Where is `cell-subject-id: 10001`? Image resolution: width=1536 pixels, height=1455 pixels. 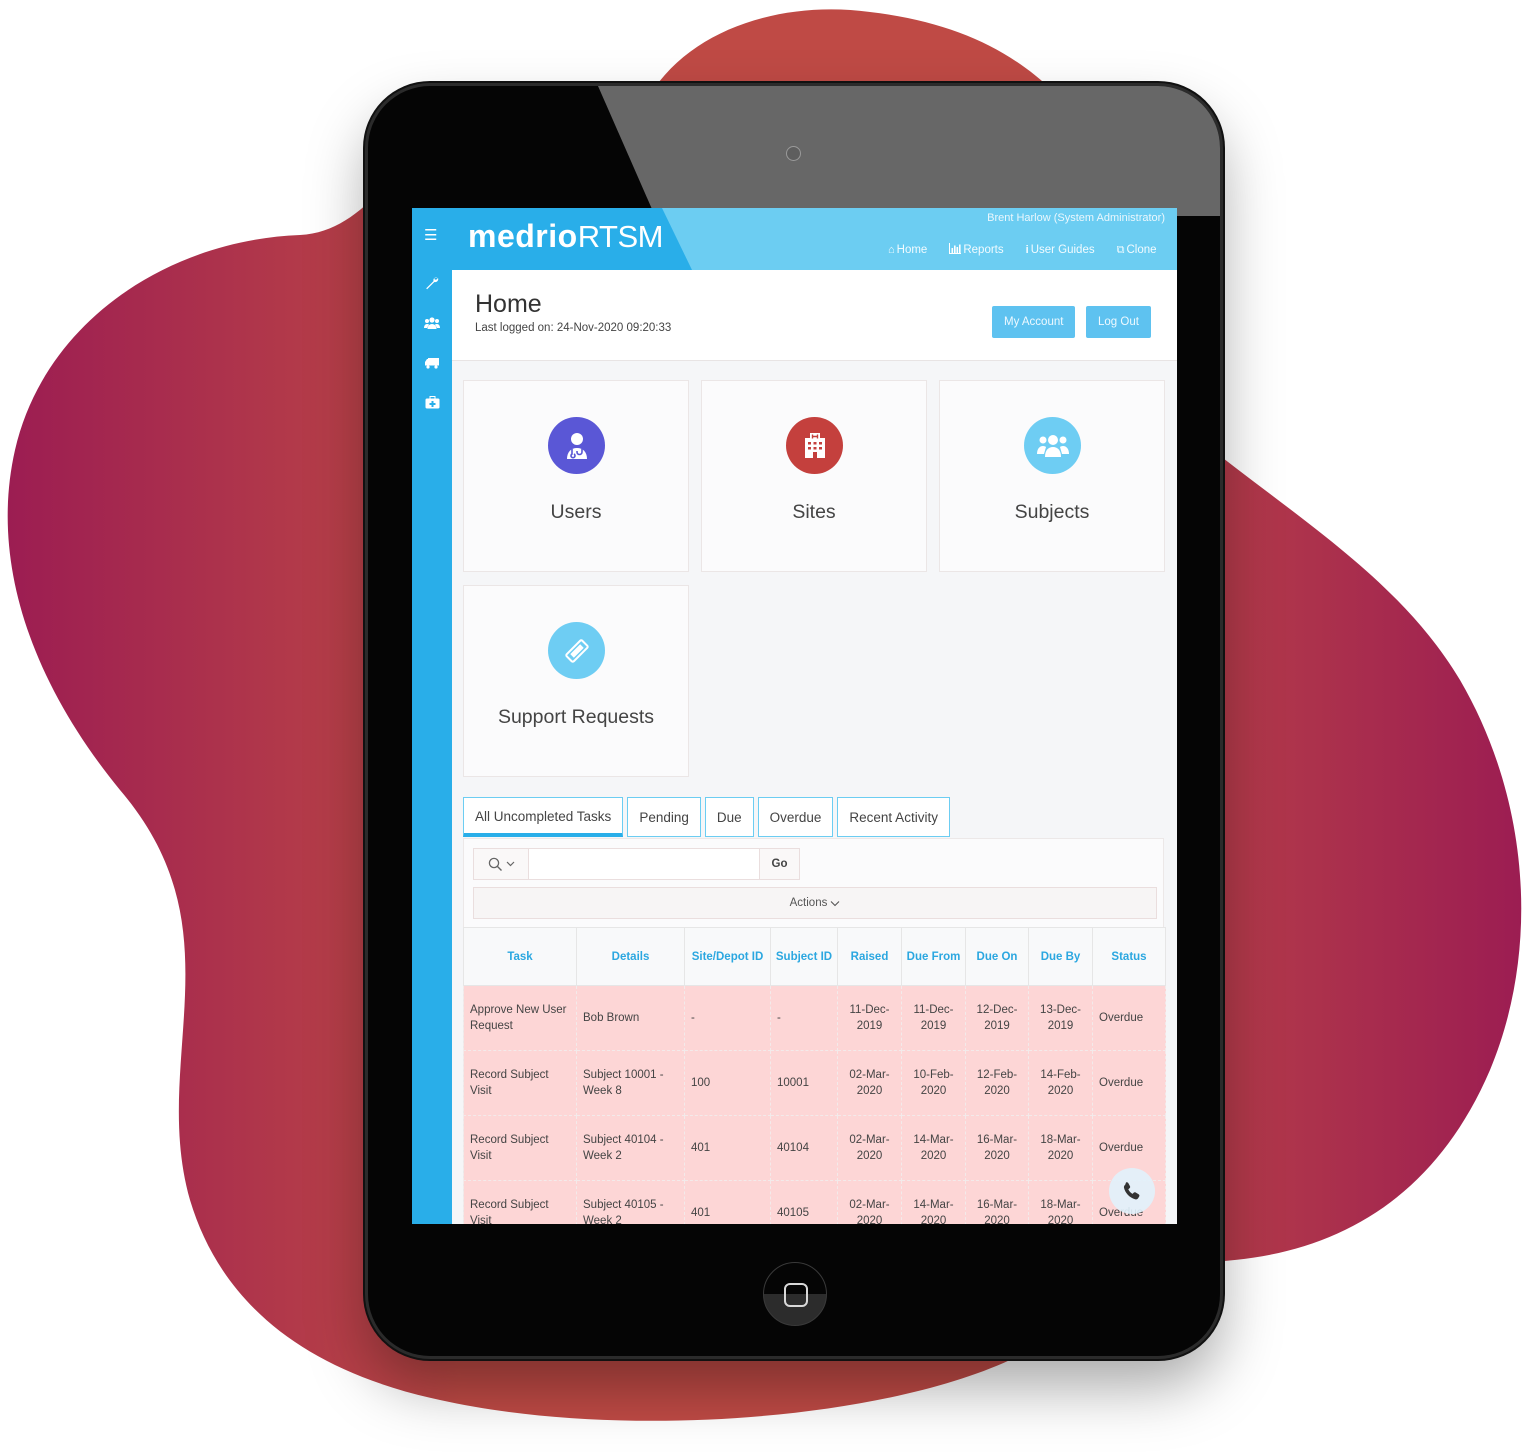
cell-subject-id: 10001 is located at coordinates (804, 1083).